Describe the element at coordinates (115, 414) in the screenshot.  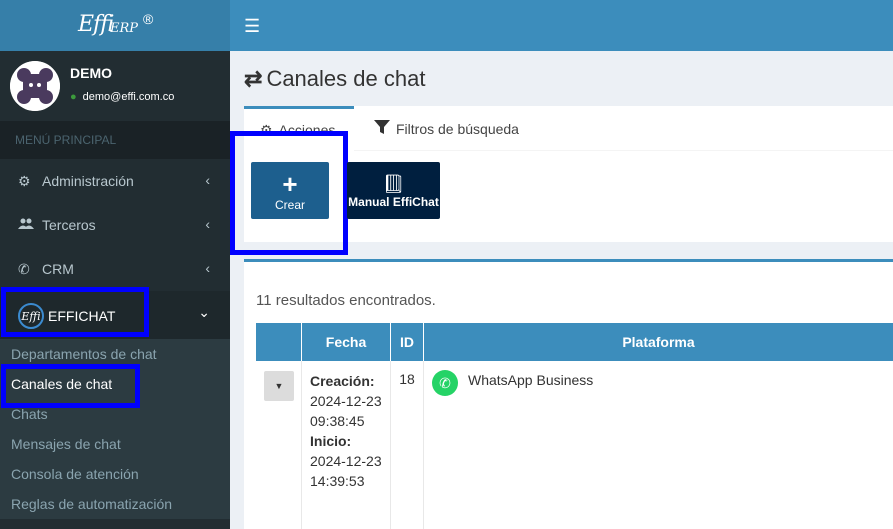
I see `submenu-item-chats: Chats` at that location.